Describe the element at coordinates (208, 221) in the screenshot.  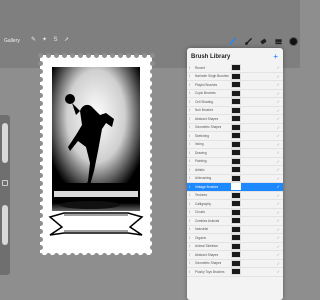
I see `brush-category-item: / Zombies Animals` at that location.